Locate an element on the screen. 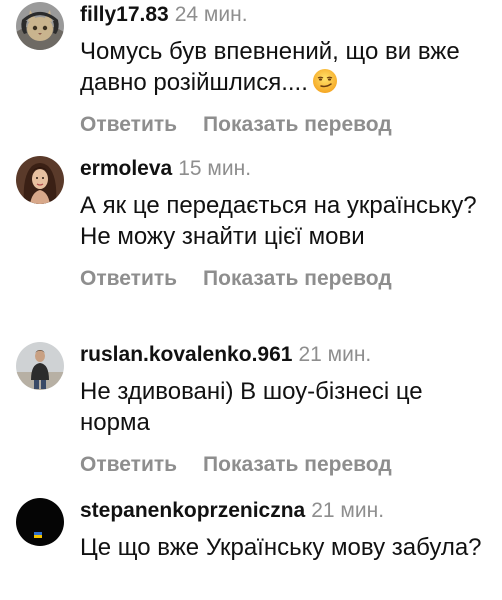  comment-meta: ermoleva 15 мин. is located at coordinates (282, 169).